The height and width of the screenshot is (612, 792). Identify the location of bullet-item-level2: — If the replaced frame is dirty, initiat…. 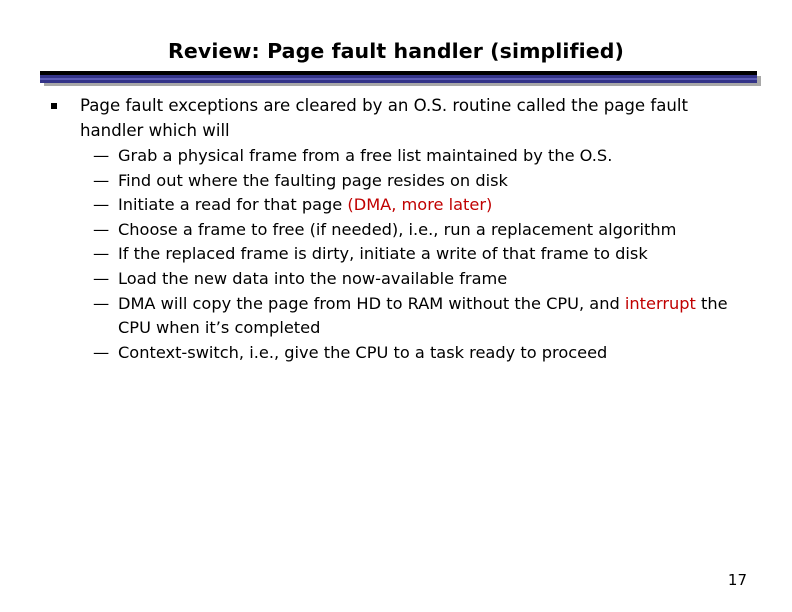
(396, 254).